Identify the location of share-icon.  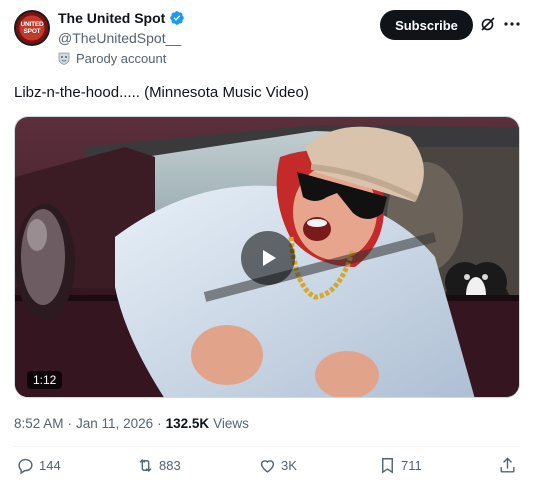
(507, 465).